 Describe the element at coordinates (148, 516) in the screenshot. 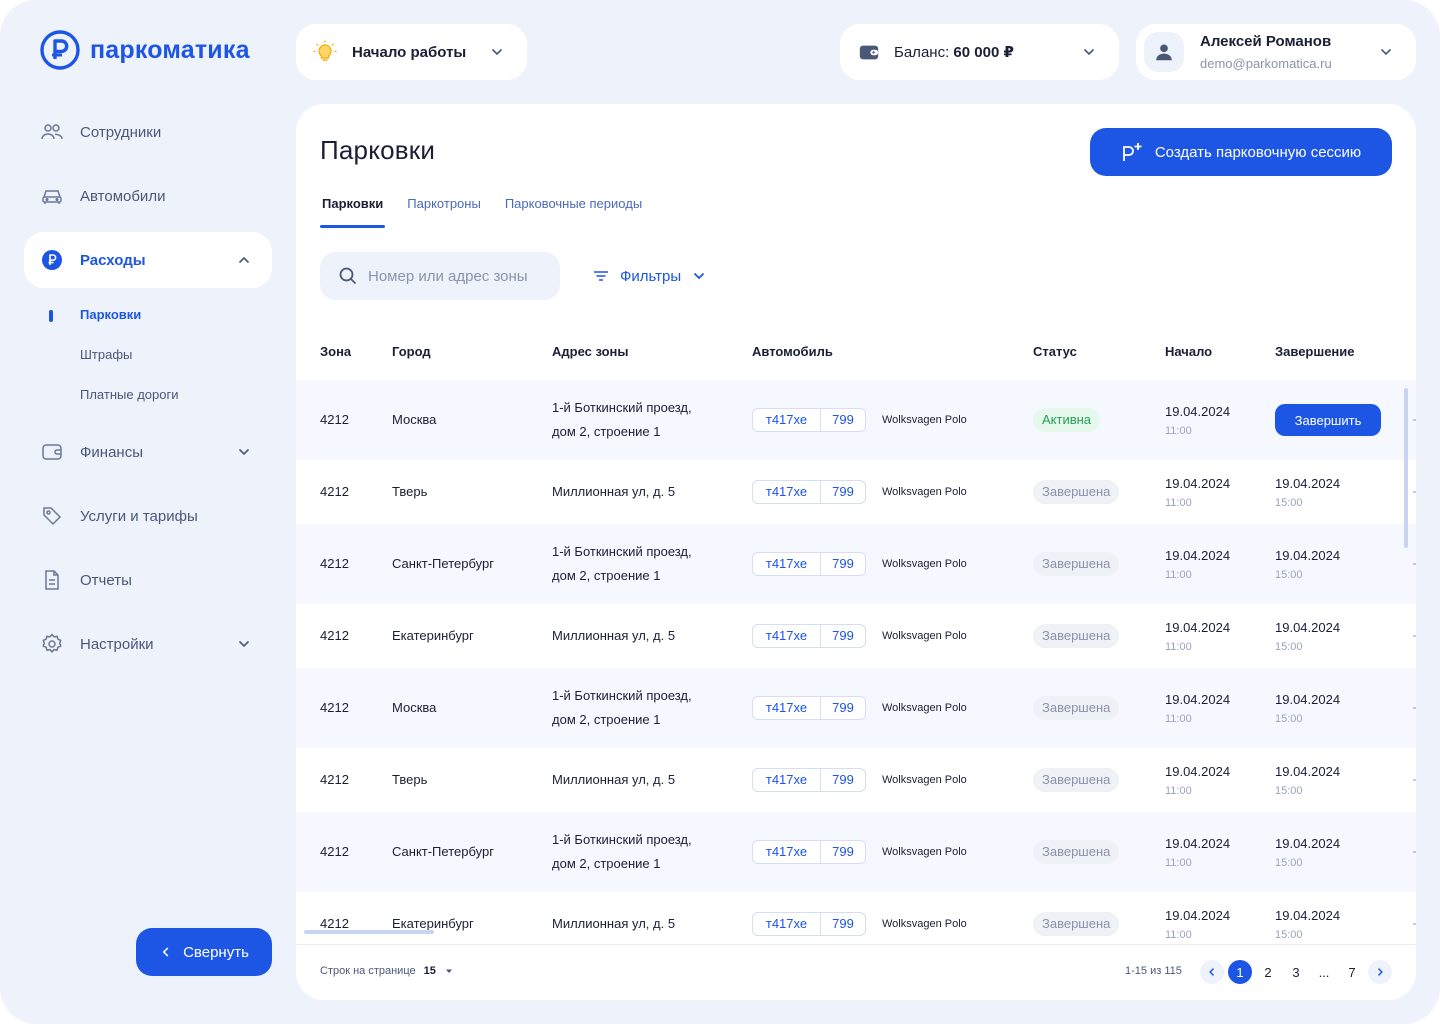

I see `sidebar-item-services: Услуги и тарифы` at that location.